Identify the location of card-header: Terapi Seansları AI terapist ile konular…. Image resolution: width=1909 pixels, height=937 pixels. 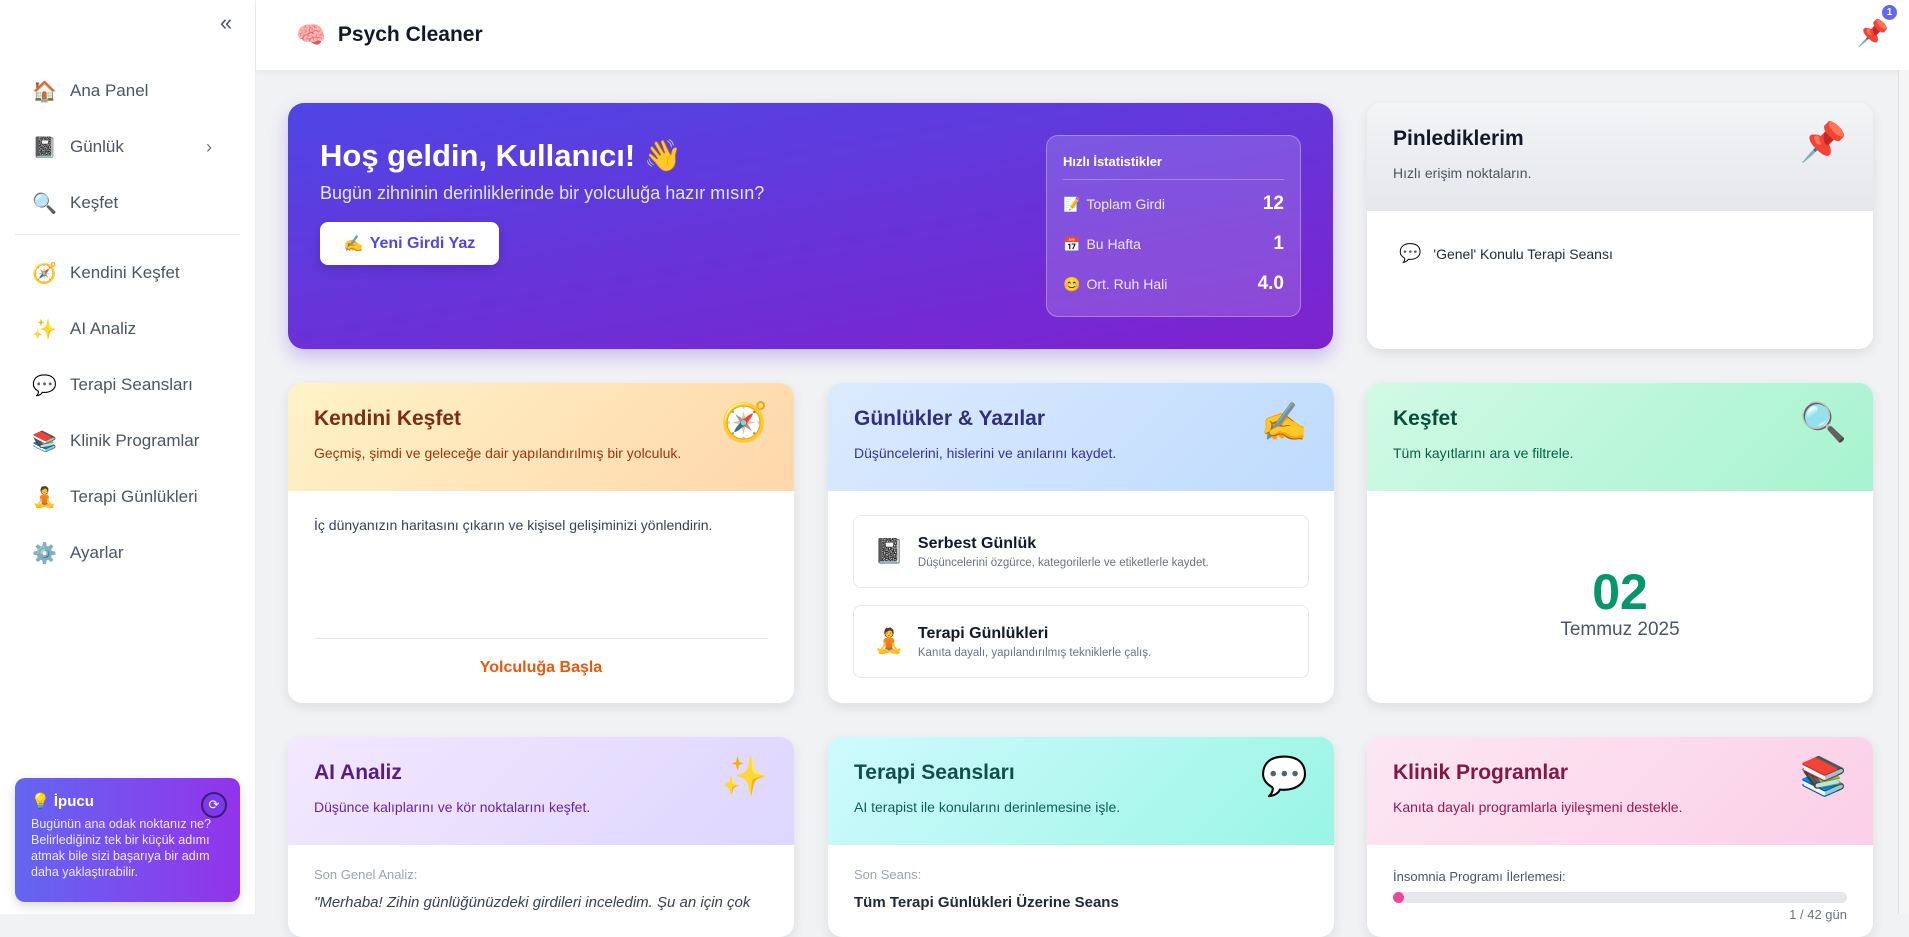
(1081, 791).